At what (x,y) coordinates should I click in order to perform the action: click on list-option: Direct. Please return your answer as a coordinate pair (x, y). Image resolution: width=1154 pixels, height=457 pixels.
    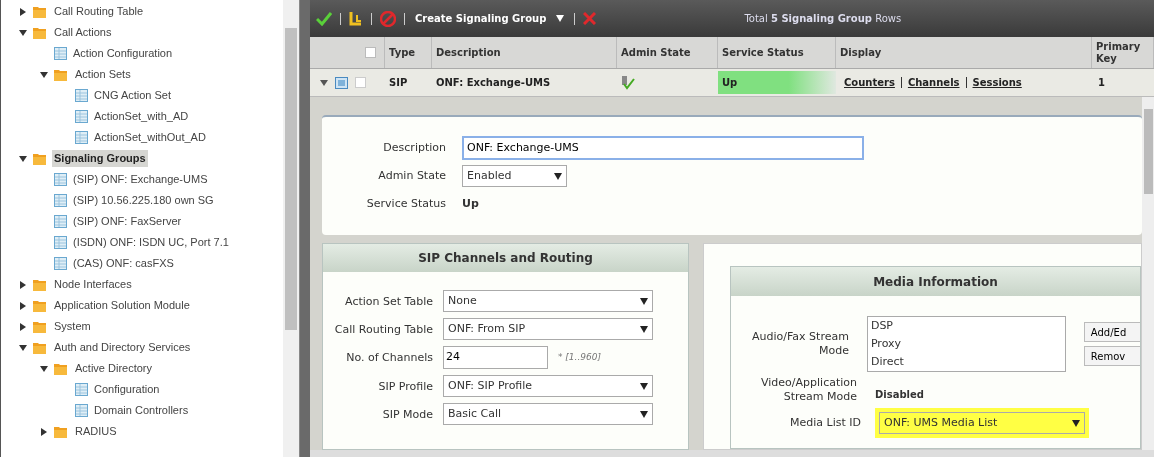
    Looking at the image, I should click on (966, 362).